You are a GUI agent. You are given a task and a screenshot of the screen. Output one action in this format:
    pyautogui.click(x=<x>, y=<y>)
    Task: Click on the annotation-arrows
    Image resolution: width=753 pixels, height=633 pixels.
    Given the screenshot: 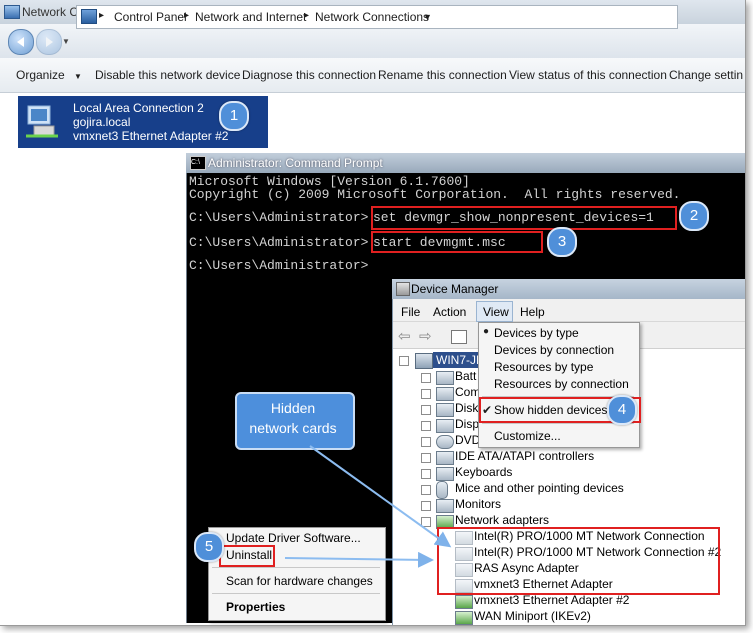 What is the action you would take?
    pyautogui.click(x=368, y=506)
    